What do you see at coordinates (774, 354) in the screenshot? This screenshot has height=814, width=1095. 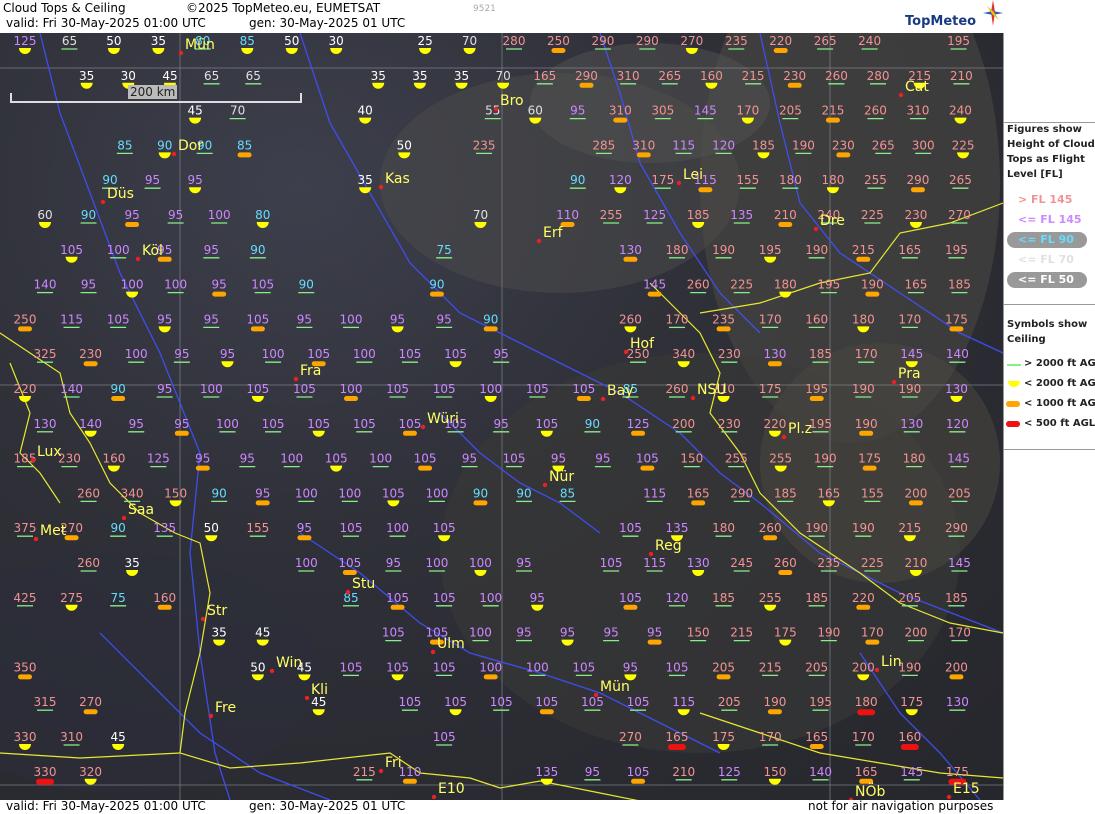 I see `flight-level-value: 130` at bounding box center [774, 354].